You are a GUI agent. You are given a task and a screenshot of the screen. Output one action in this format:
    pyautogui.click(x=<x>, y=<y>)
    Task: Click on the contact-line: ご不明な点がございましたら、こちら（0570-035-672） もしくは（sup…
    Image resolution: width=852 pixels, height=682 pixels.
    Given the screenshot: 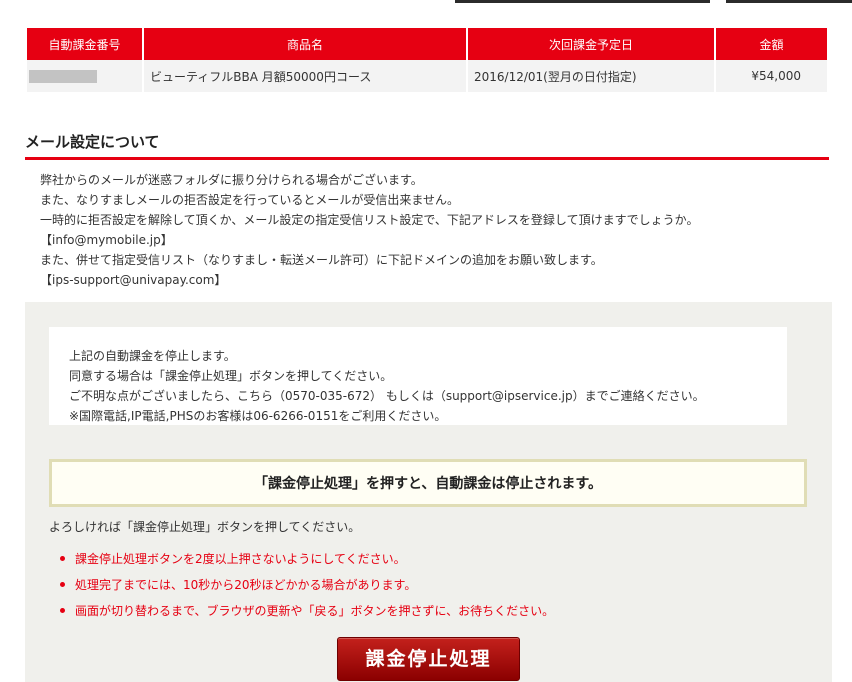 What is the action you would take?
    pyautogui.click(x=387, y=396)
    